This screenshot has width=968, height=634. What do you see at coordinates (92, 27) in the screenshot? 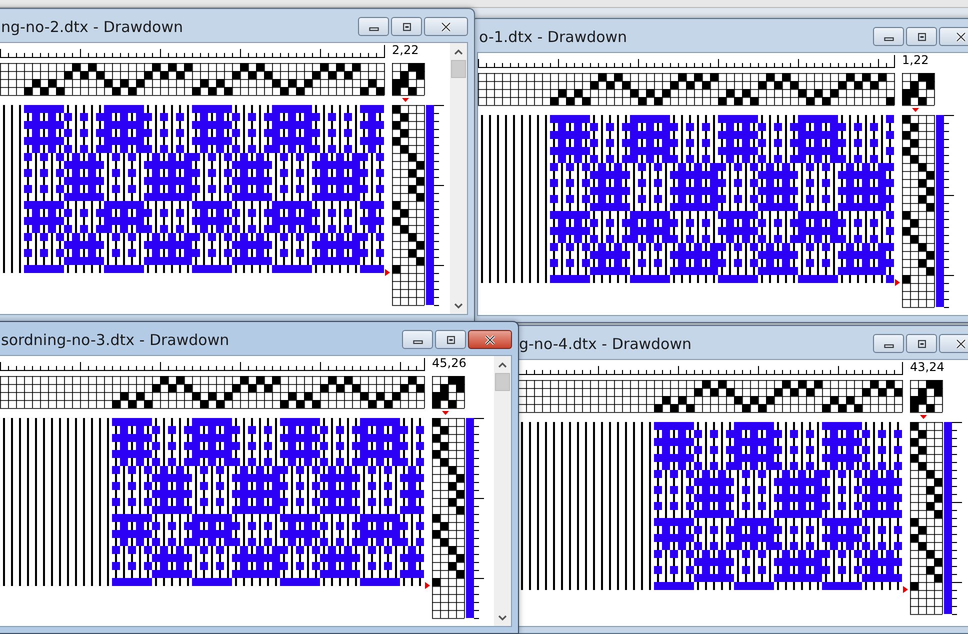
I see `window-title: ng-no-2.dtx - Drawdown` at bounding box center [92, 27].